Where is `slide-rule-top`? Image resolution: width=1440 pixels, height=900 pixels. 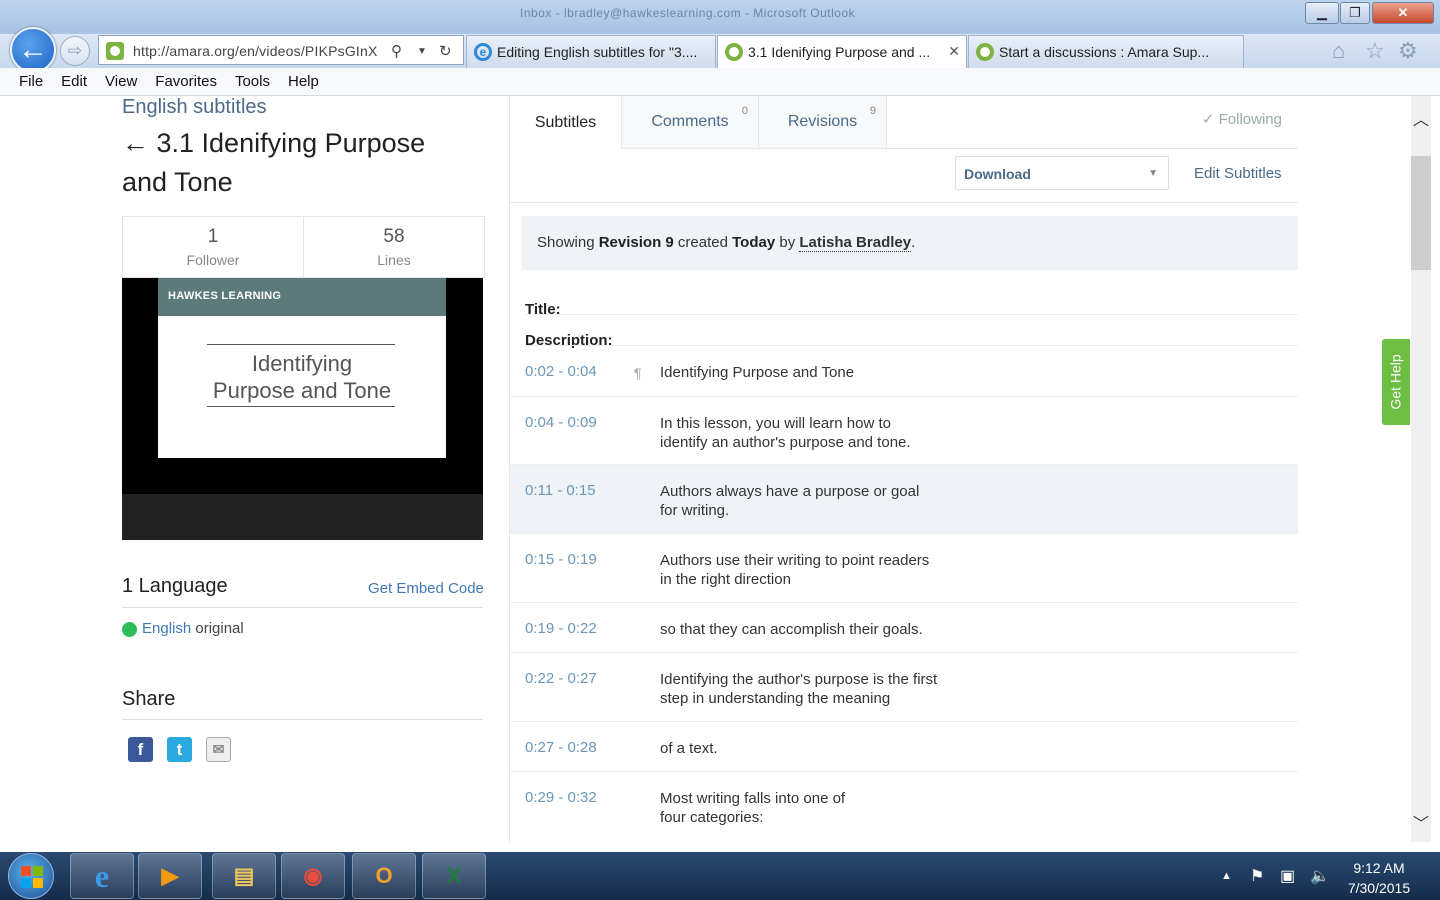
slide-rule-top is located at coordinates (301, 344).